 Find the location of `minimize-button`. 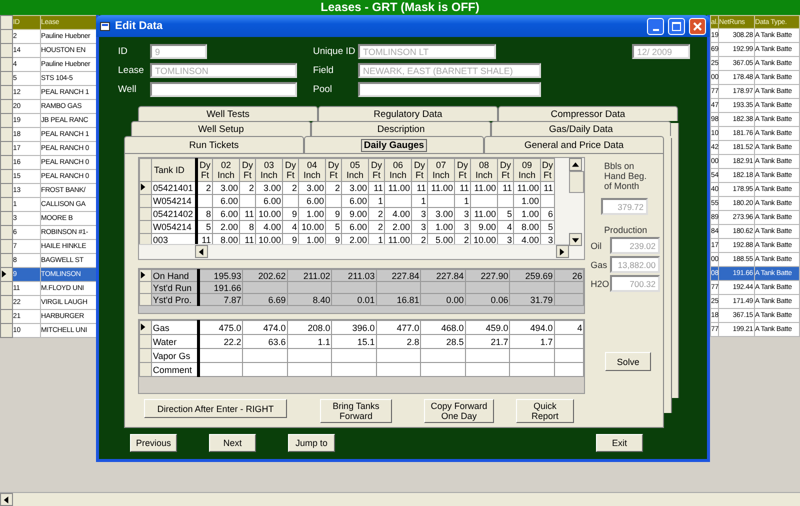

minimize-button is located at coordinates (655, 26).